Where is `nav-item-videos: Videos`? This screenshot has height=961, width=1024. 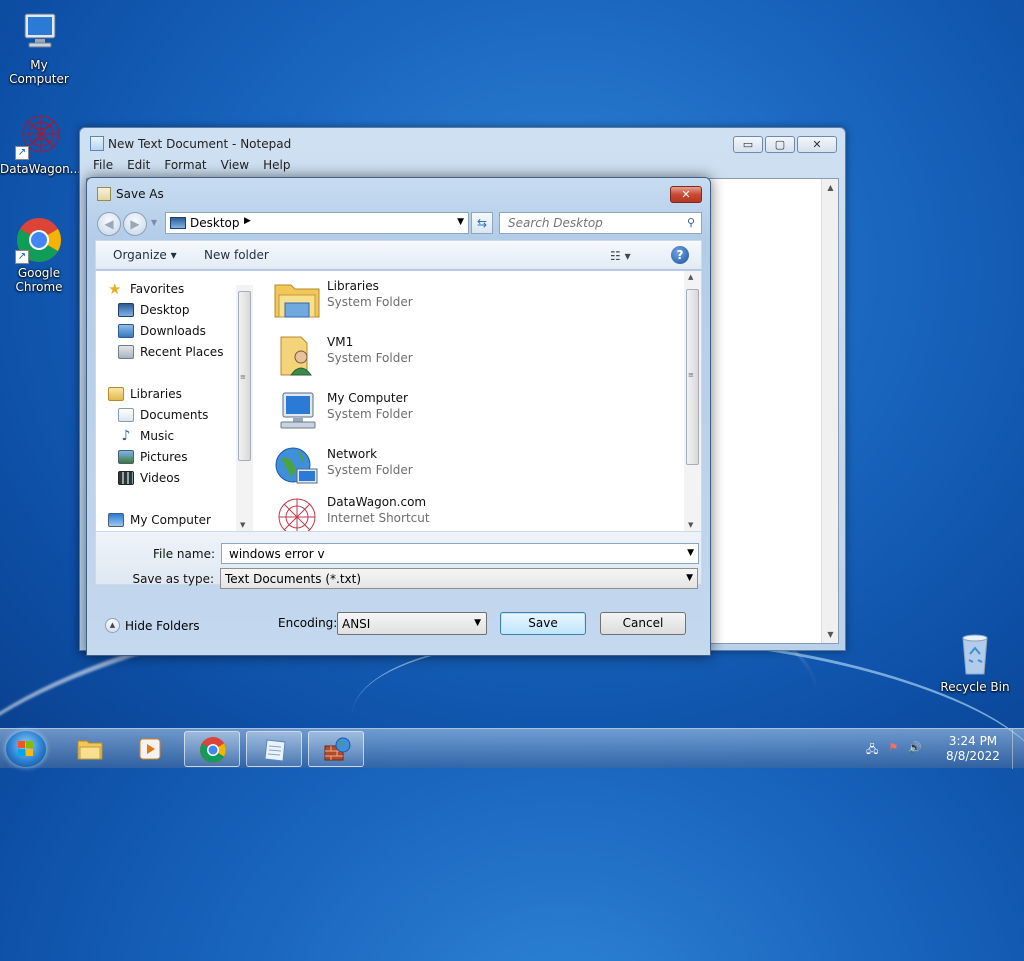 nav-item-videos: Videos is located at coordinates (149, 478).